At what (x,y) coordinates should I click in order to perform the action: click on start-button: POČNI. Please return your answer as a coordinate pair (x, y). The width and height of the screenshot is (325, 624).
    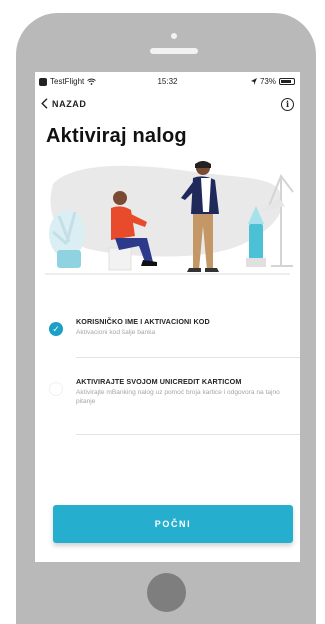
    Looking at the image, I should click on (173, 524).